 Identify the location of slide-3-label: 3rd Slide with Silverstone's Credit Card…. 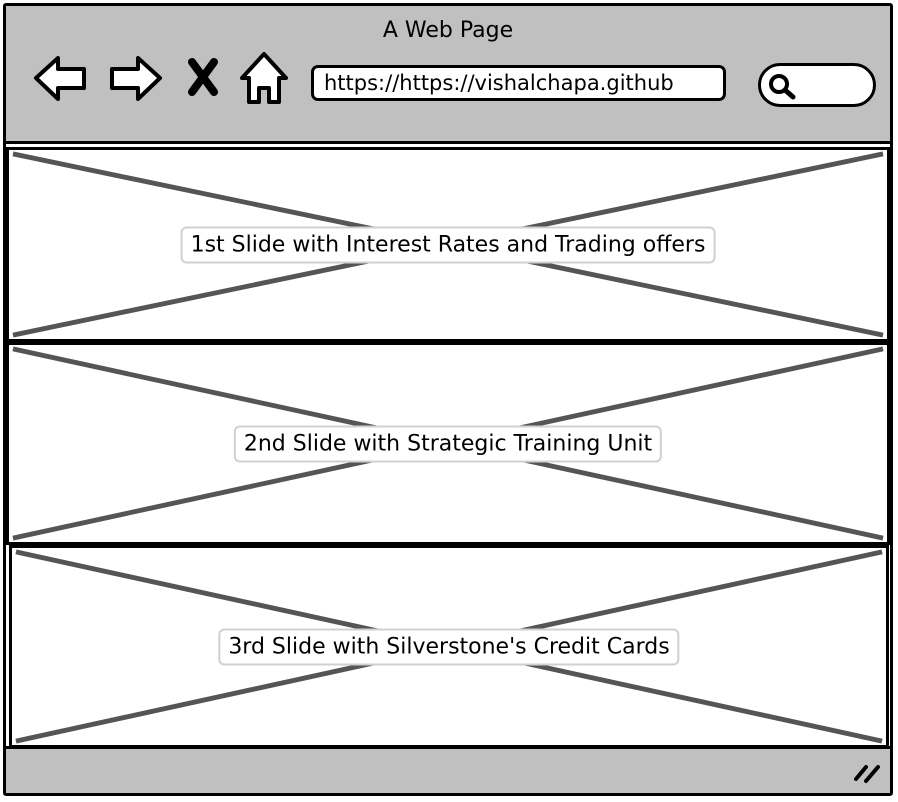
(449, 646).